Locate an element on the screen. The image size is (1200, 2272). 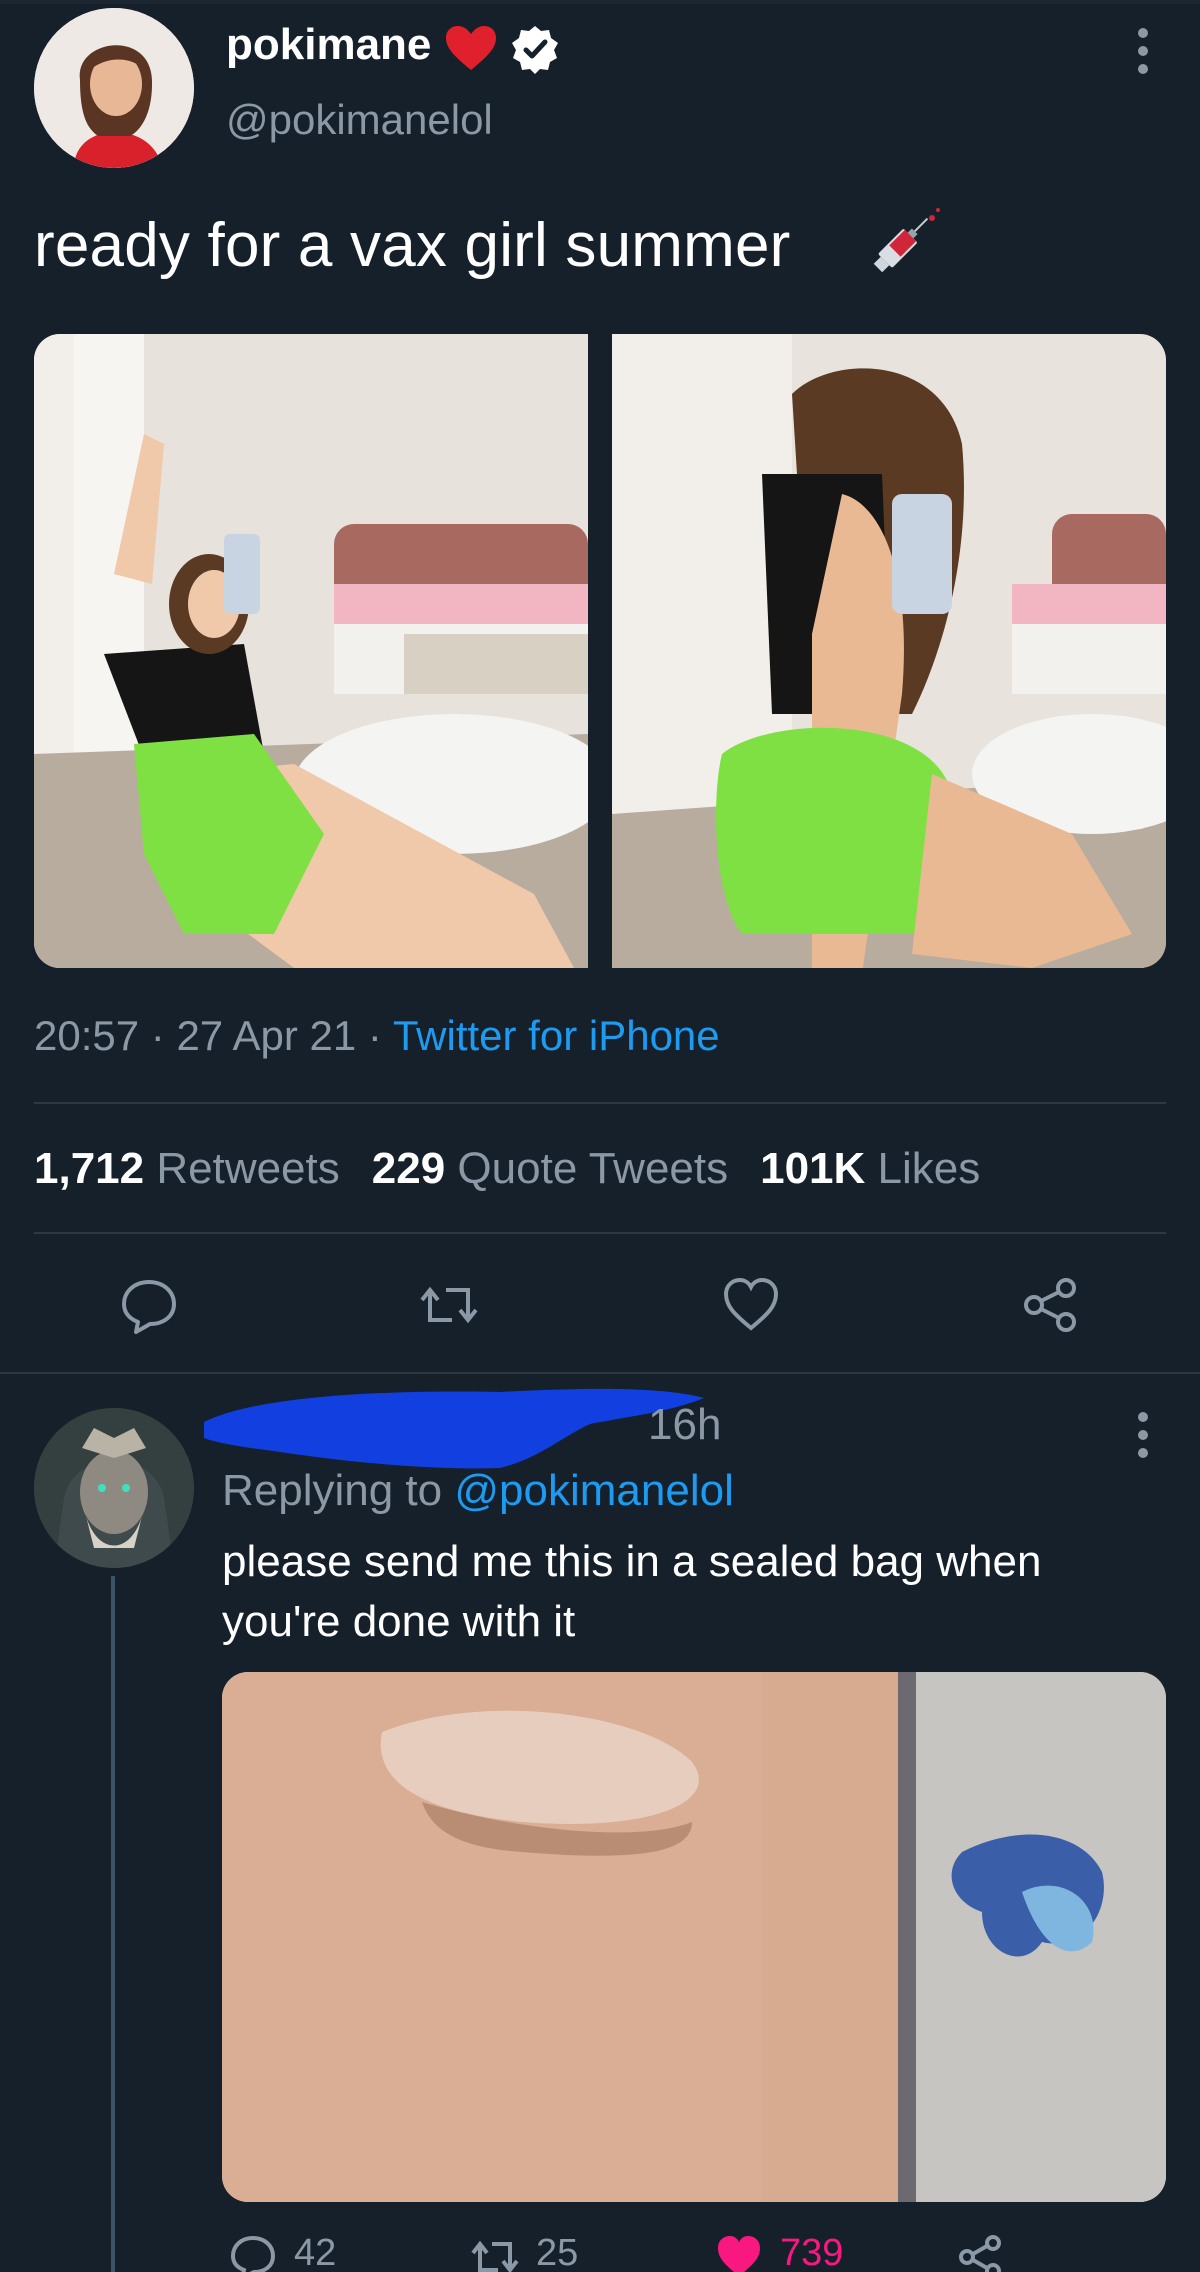
like-count: 739 is located at coordinates (812, 2252).